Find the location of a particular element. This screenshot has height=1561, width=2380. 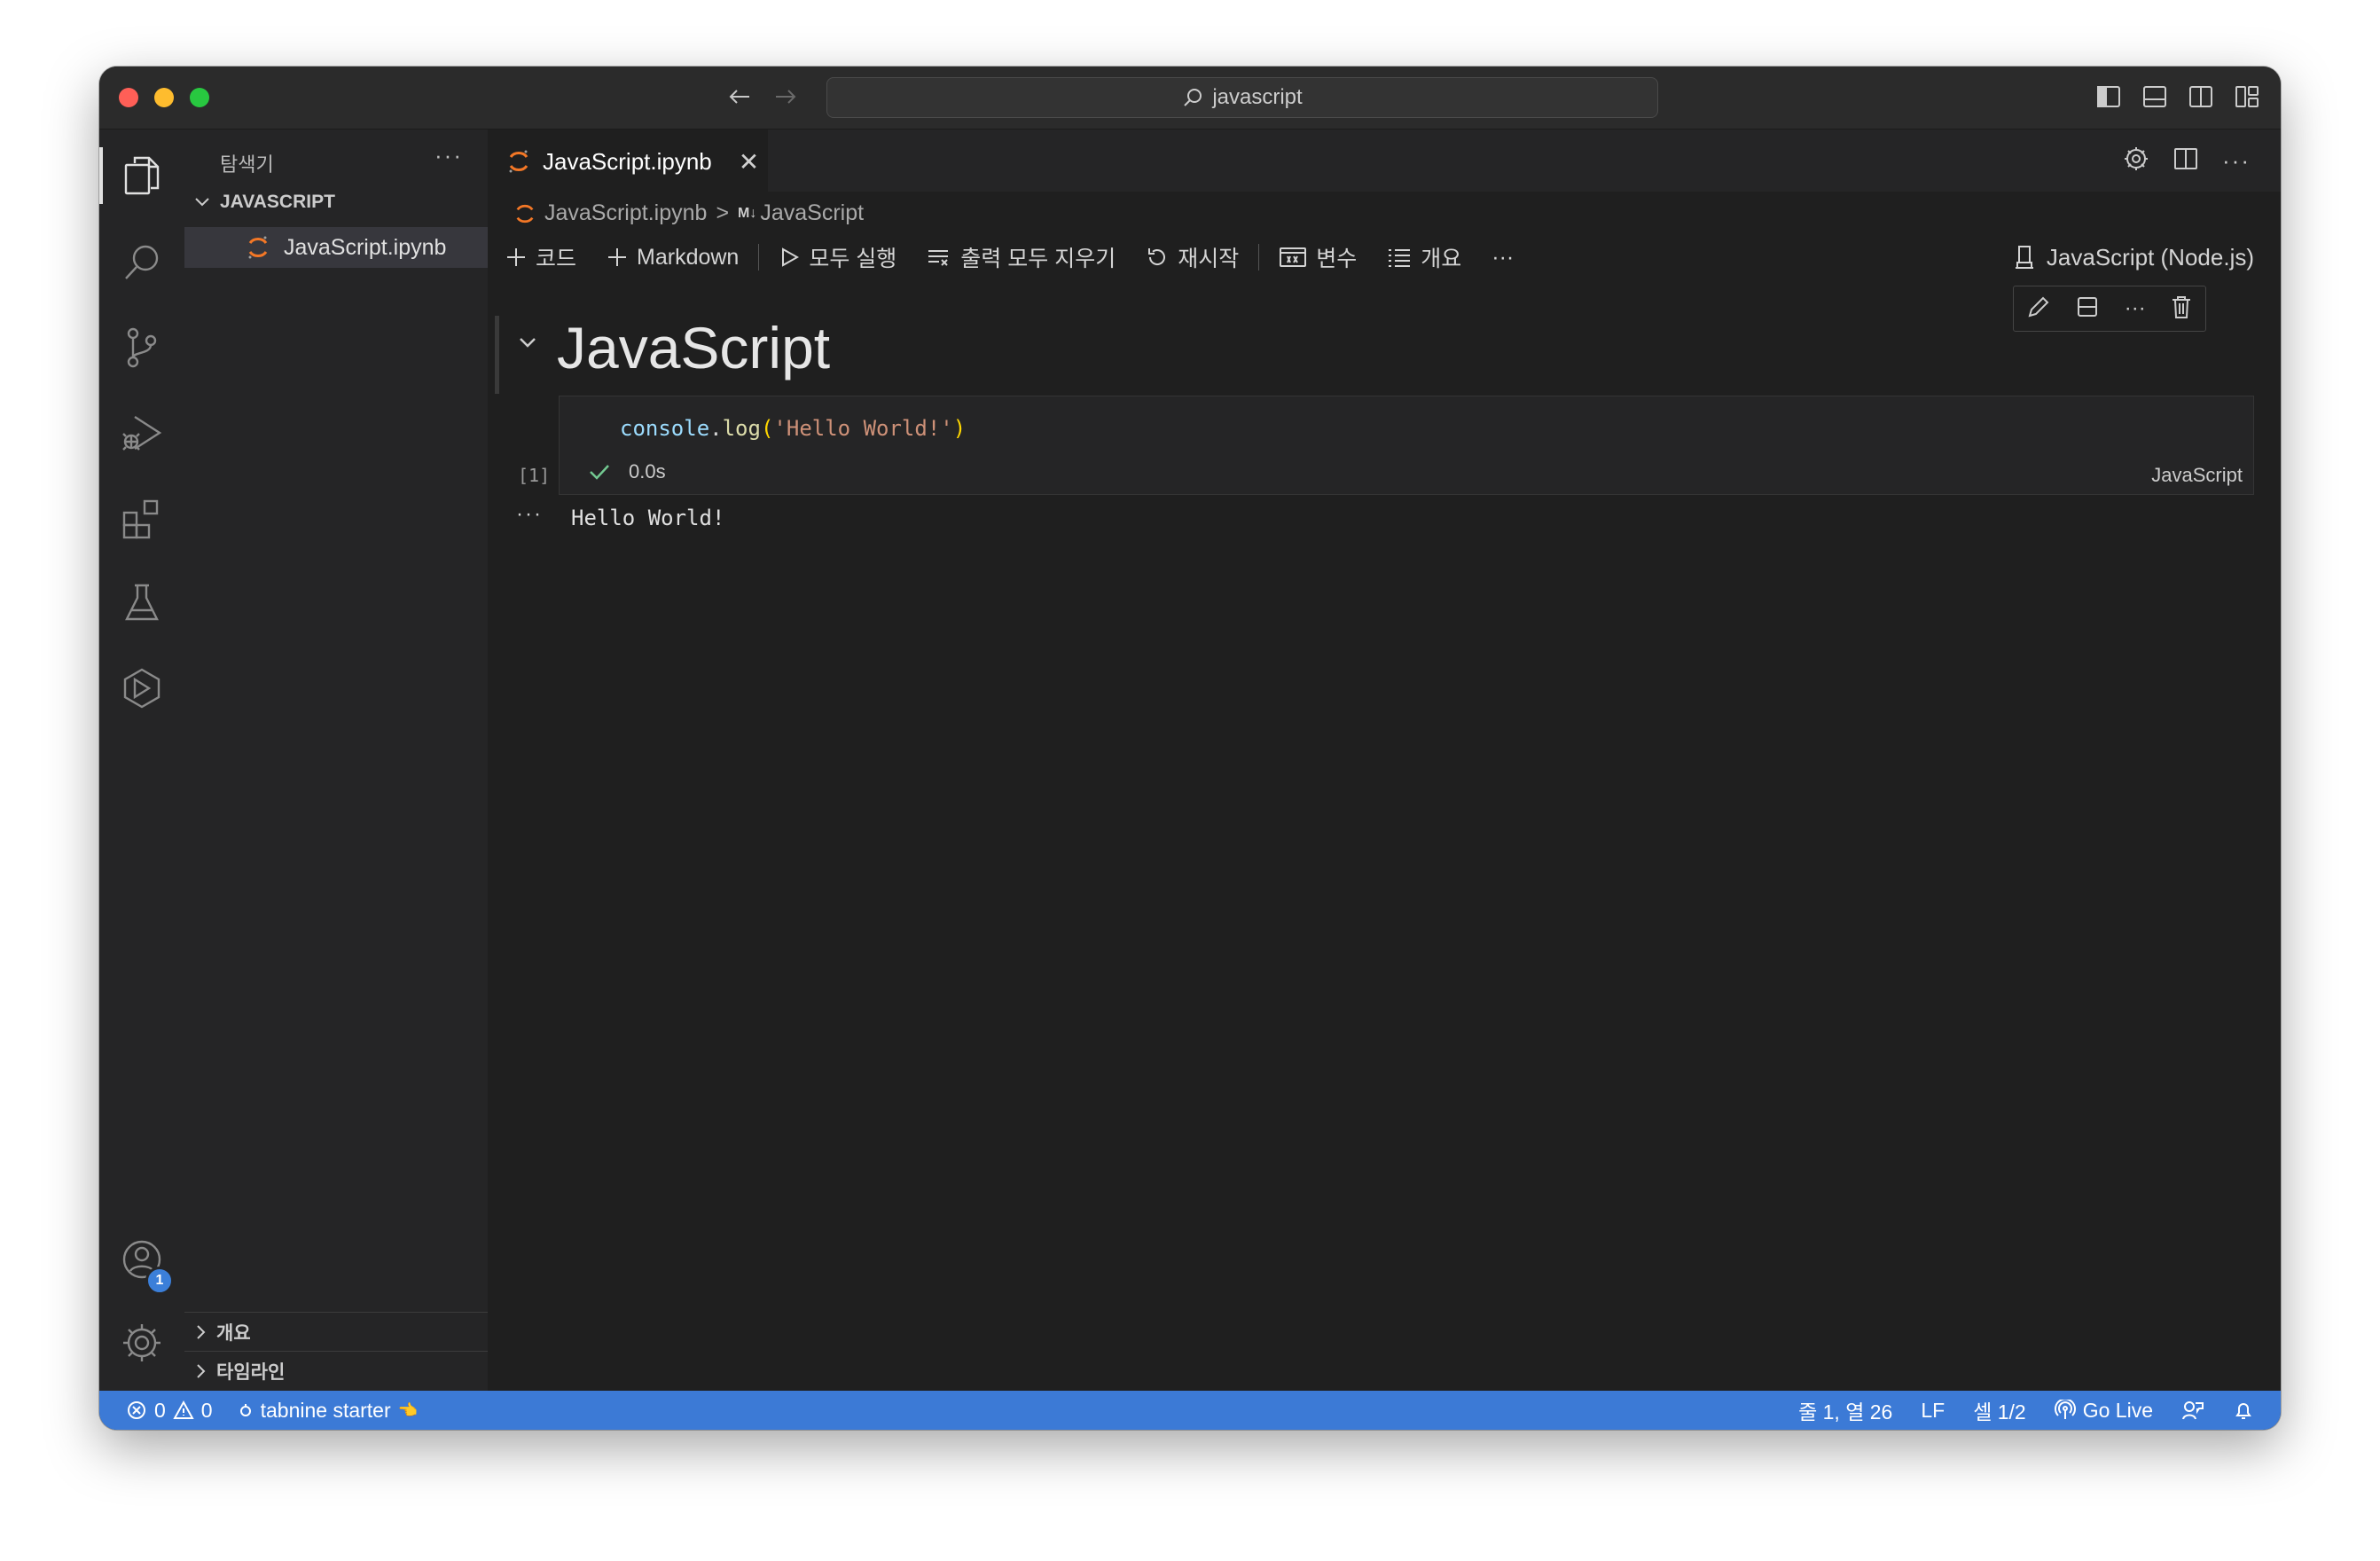

variables-label: 변수 is located at coordinates (1337, 259).